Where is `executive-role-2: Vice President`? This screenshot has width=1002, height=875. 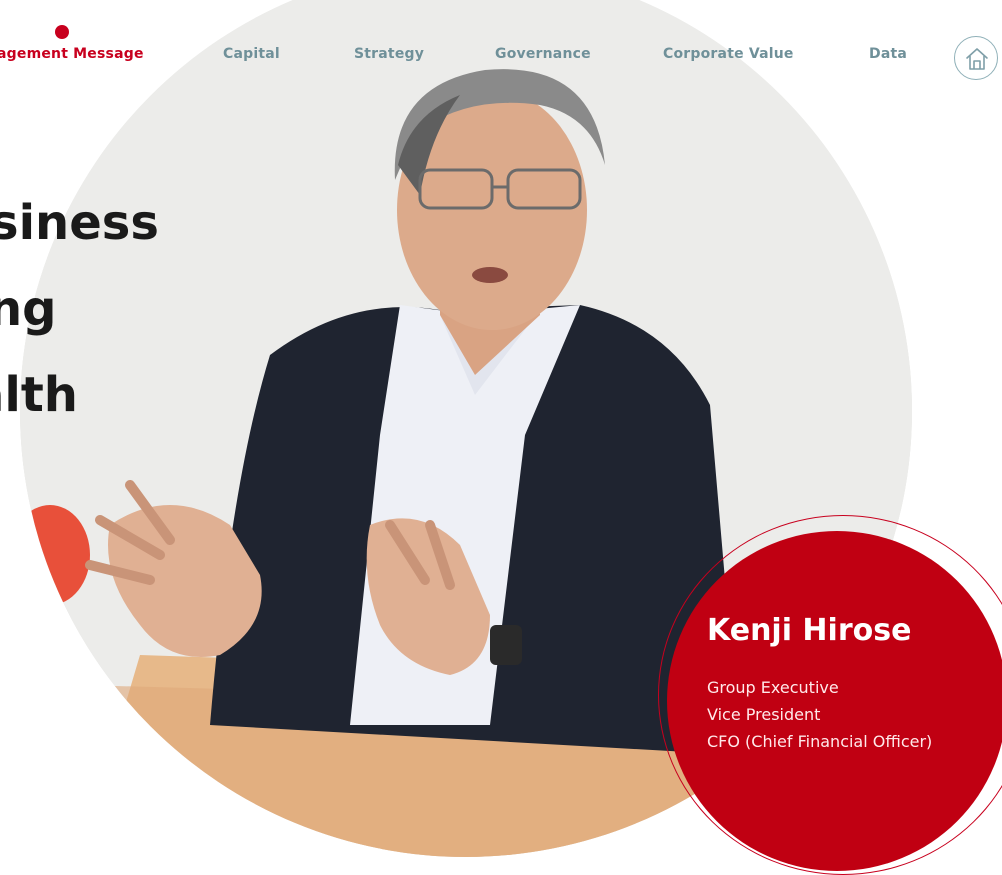
executive-role-2: Vice President is located at coordinates (764, 714).